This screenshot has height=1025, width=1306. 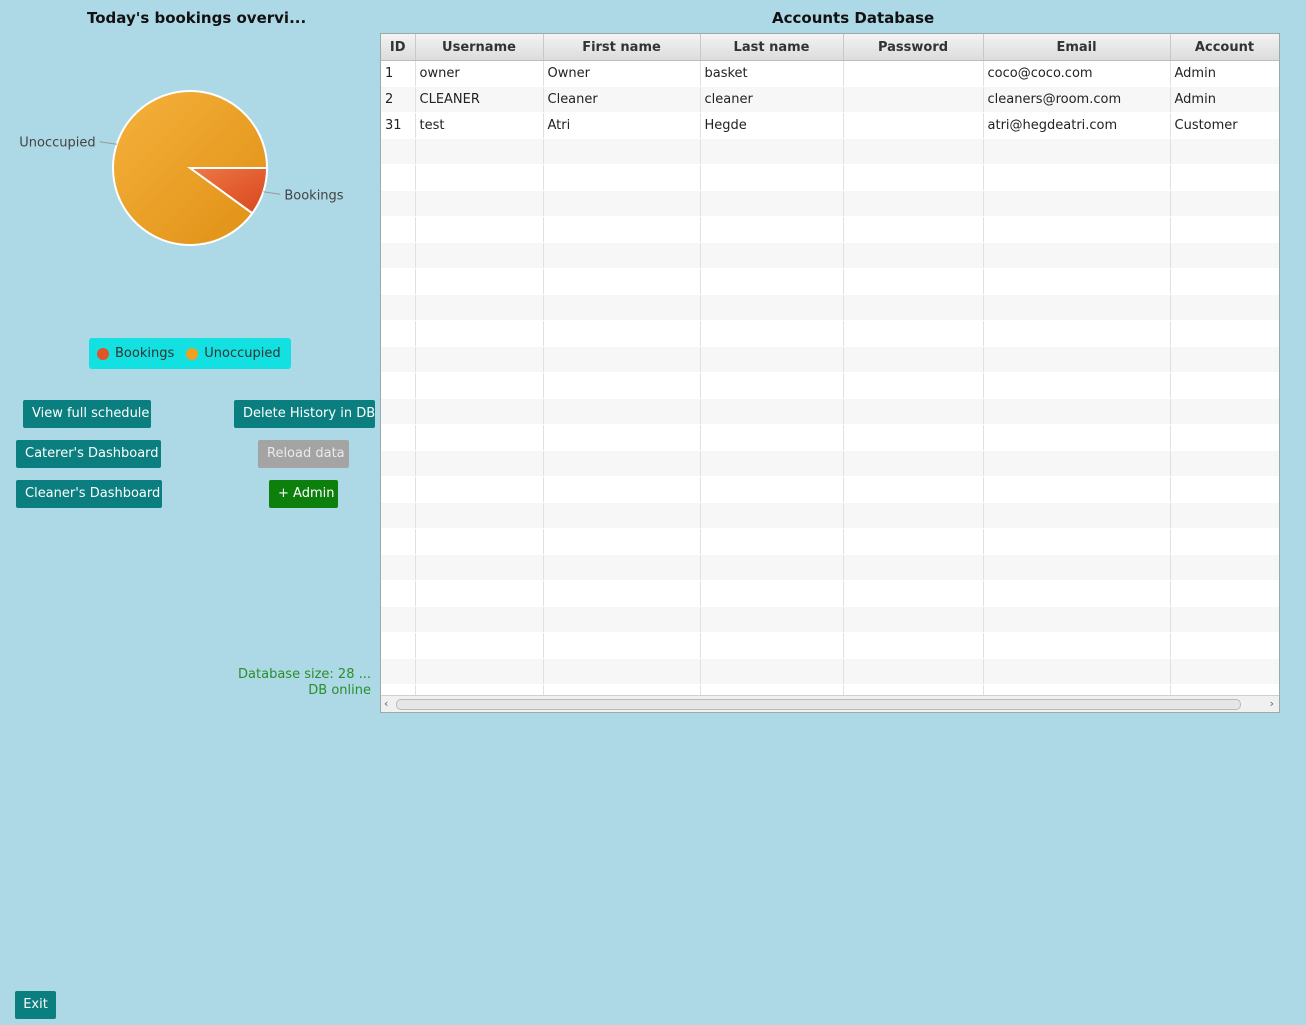 What do you see at coordinates (1224, 99) in the screenshot?
I see `cell-account: Admin` at bounding box center [1224, 99].